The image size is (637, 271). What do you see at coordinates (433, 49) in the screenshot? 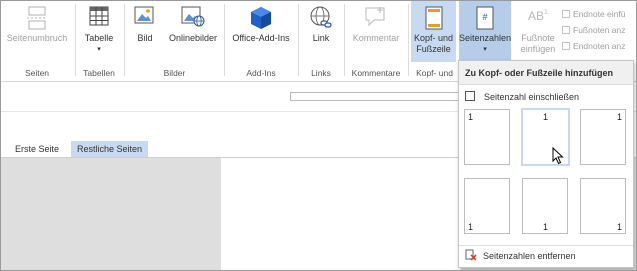
I see `header-footer-label-2: Fußzeile` at bounding box center [433, 49].